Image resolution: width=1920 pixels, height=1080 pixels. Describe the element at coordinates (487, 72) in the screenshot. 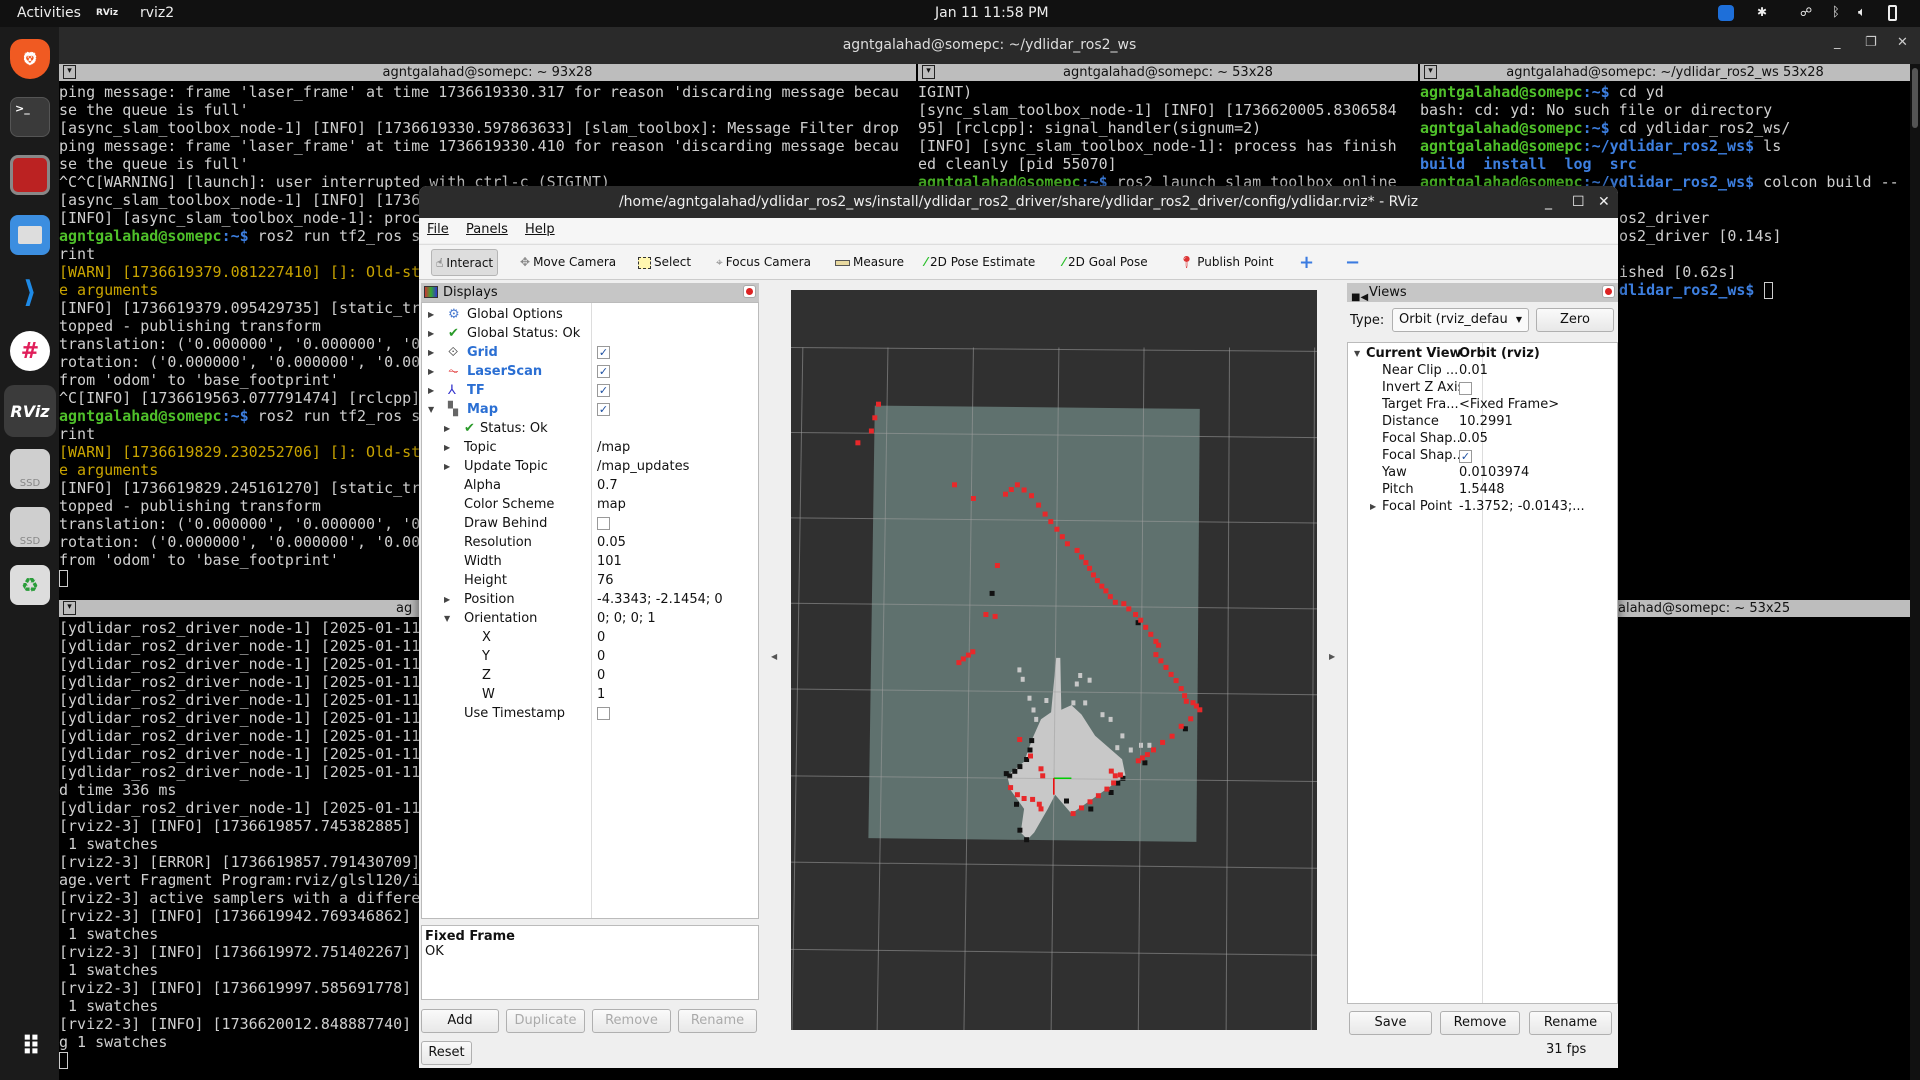

I see `pane-header: ▾ agntgalahad@somepc: ~ 93x28` at that location.